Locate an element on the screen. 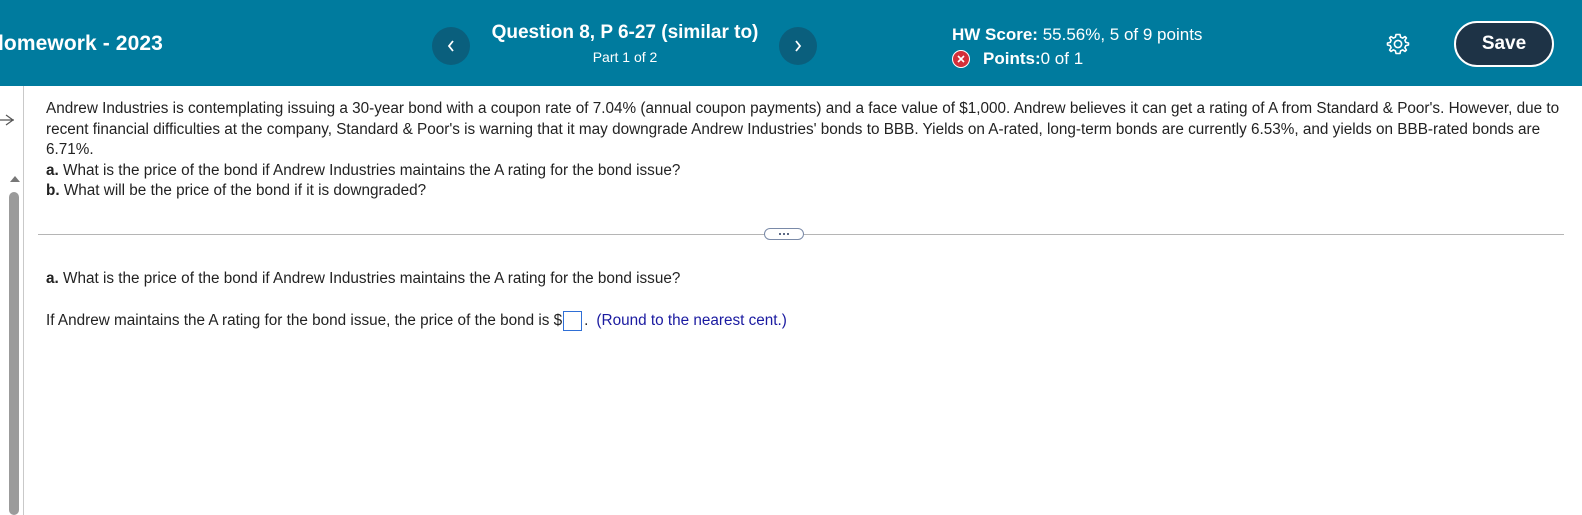 This screenshot has height=515, width=1582. previous-question-button is located at coordinates (451, 46).